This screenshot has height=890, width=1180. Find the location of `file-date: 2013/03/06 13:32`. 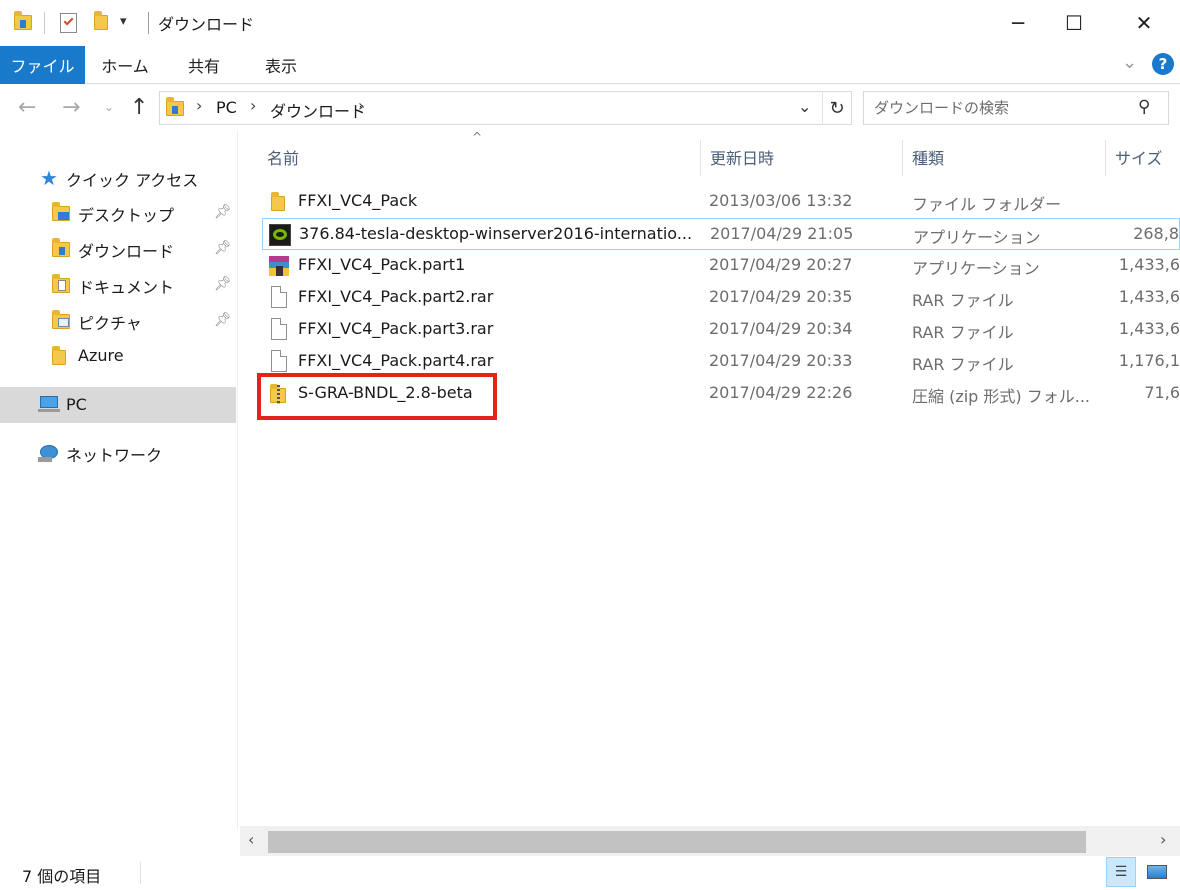

file-date: 2013/03/06 13:32 is located at coordinates (781, 200).